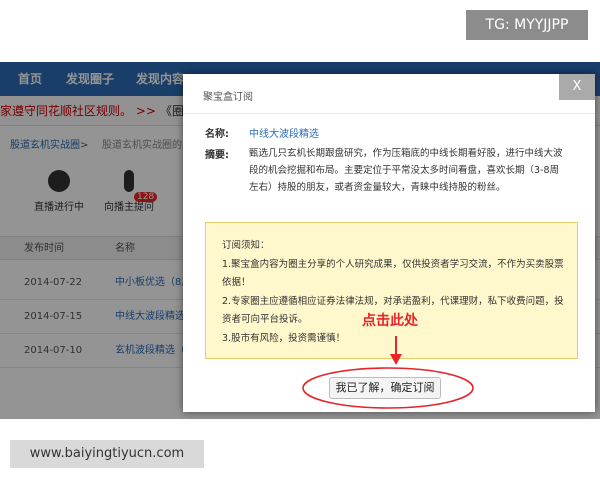  I want to click on summary-label: 摘要:, so click(217, 155).